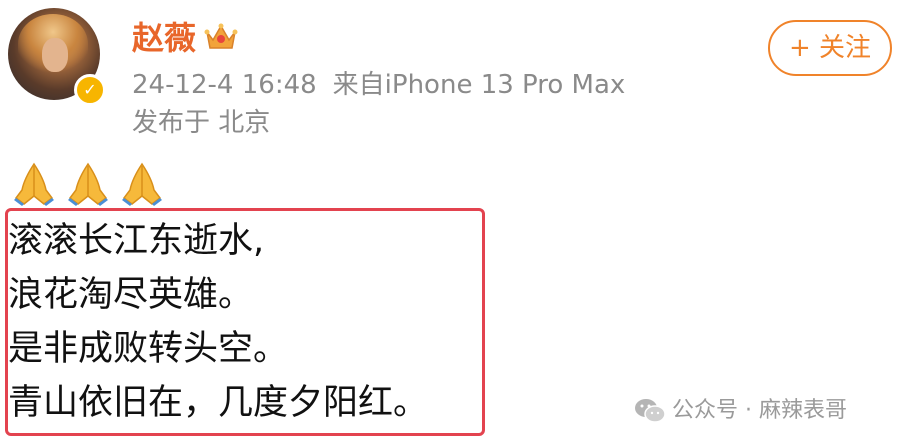 The width and height of the screenshot is (898, 448). I want to click on poem-line: 青山依旧在，几度夕阳红。, so click(218, 403).